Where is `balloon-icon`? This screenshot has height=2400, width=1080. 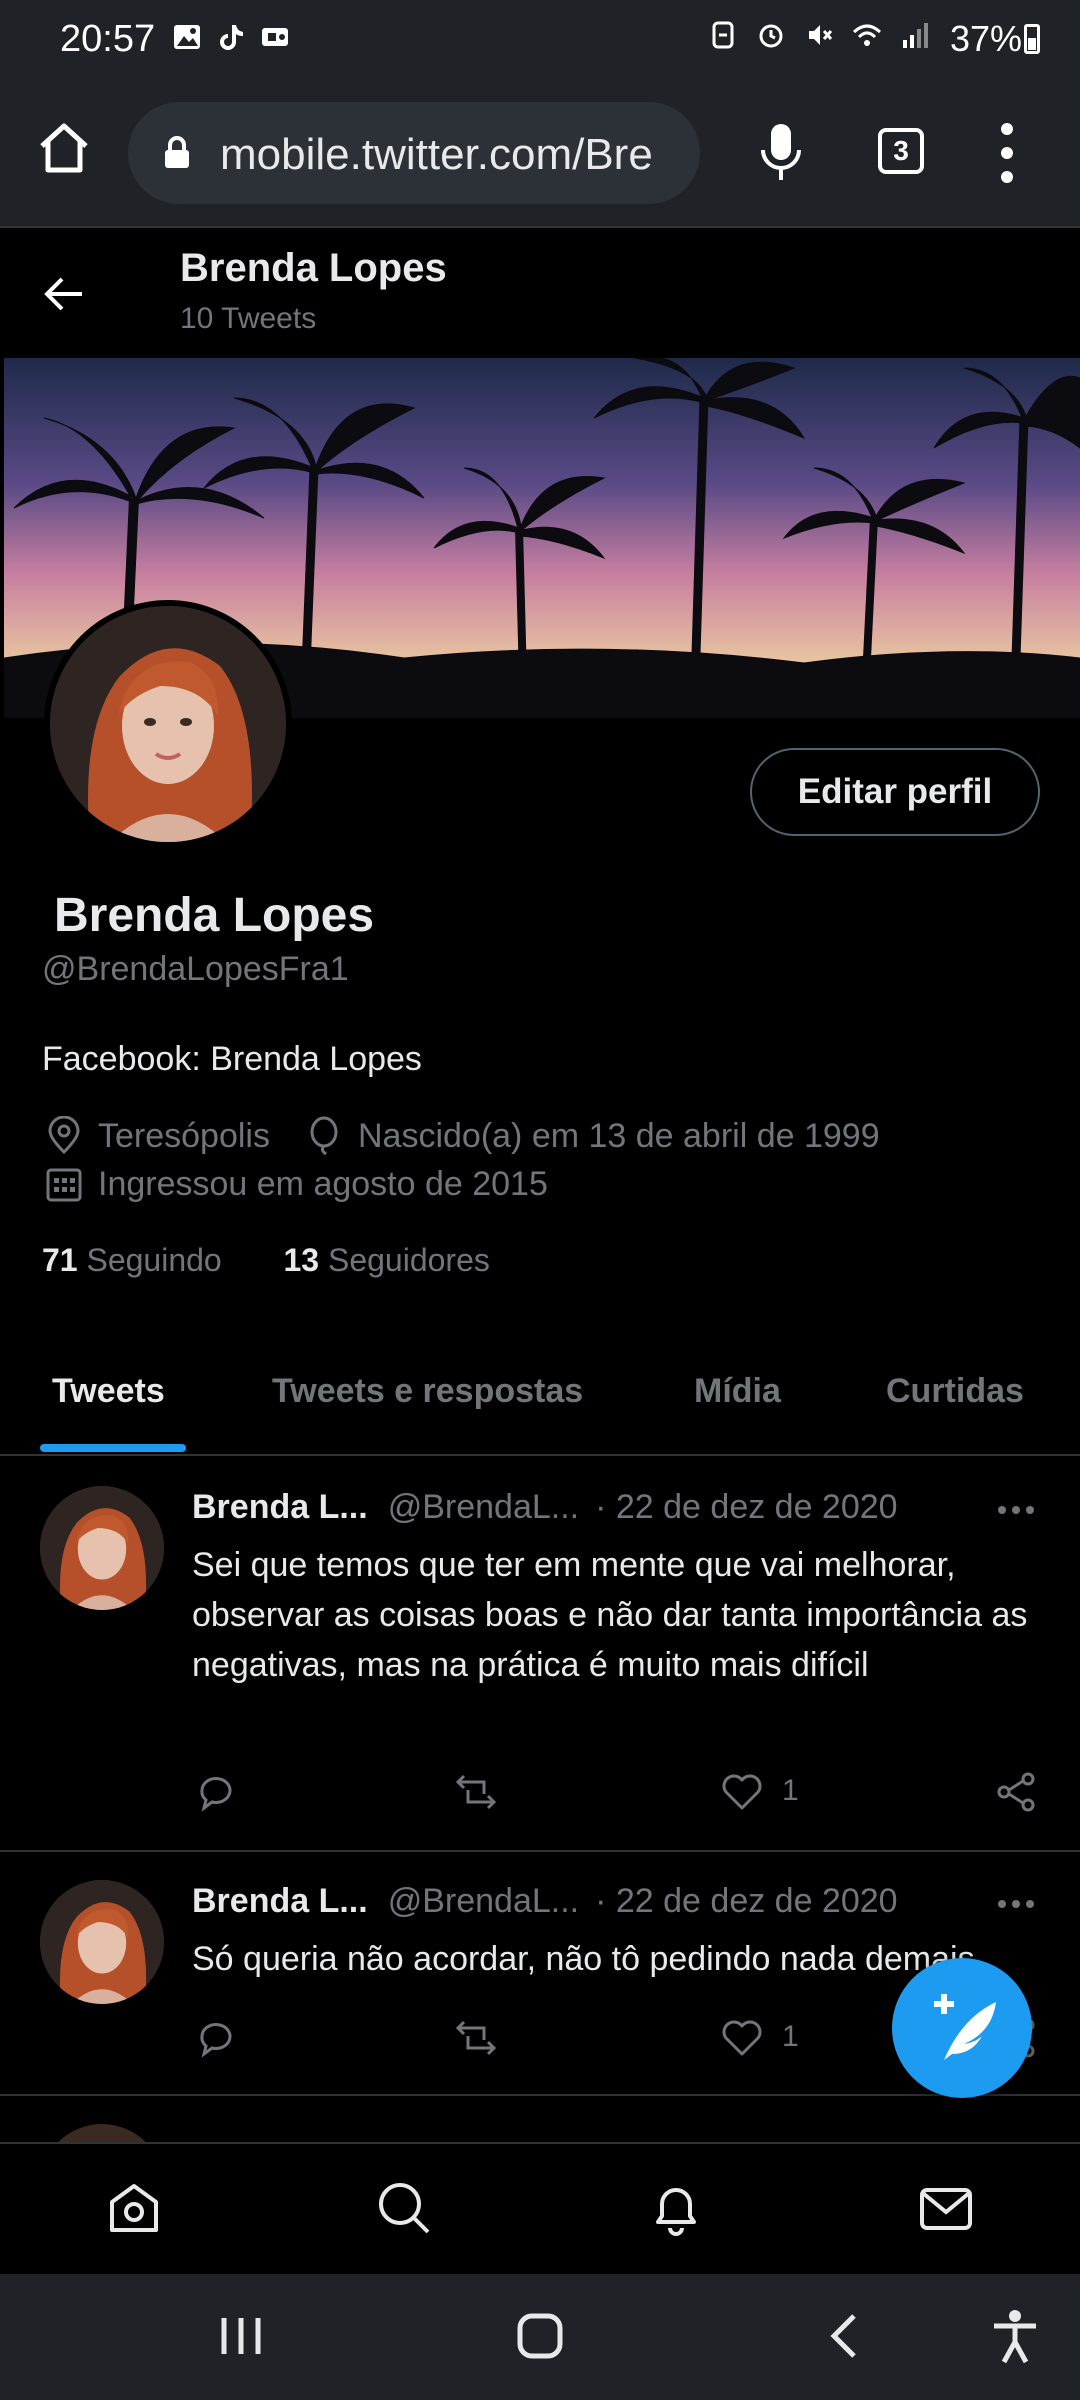
balloon-icon is located at coordinates (324, 1136).